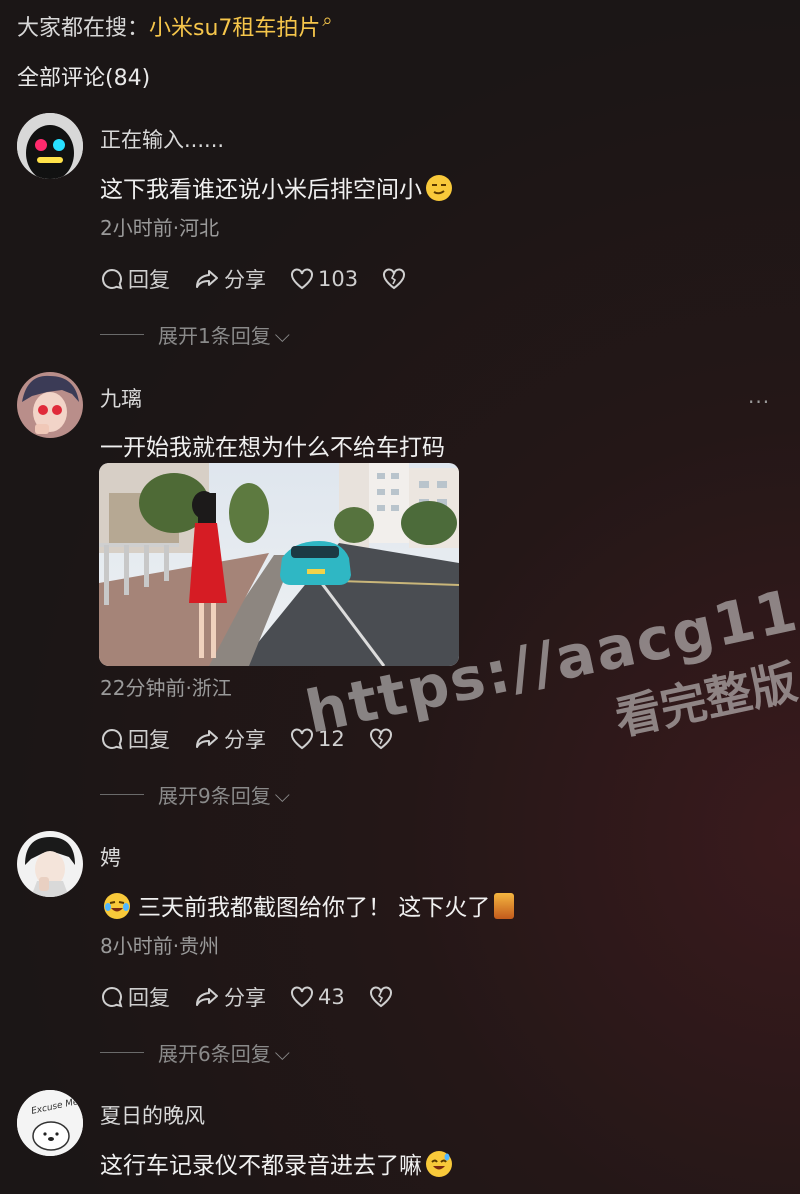 This screenshot has width=800, height=1194. I want to click on smirk-emoji-icon, so click(439, 188).